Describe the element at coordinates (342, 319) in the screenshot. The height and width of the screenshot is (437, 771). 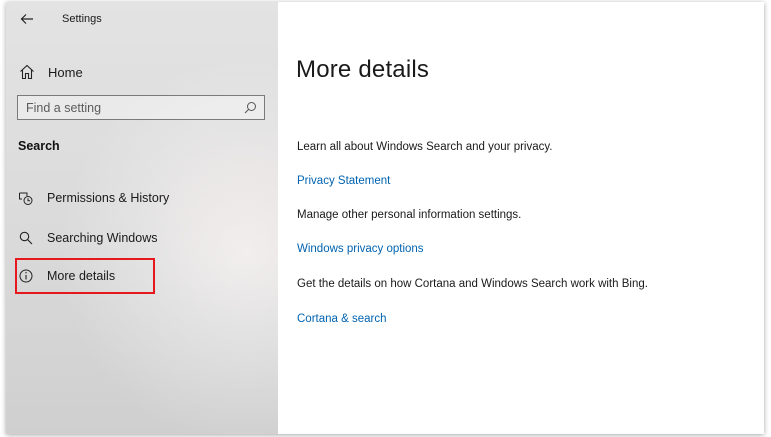
I see `cortana-search-link: Cortana & search` at that location.